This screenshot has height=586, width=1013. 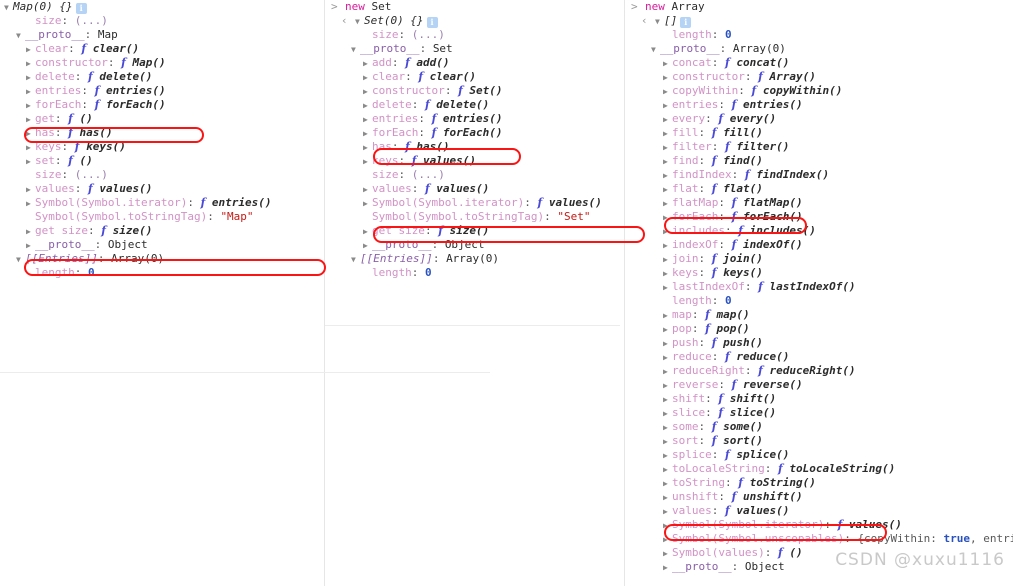 What do you see at coordinates (819, 329) in the screenshot?
I see `object-tree-row: ▶ pop: f pop()` at bounding box center [819, 329].